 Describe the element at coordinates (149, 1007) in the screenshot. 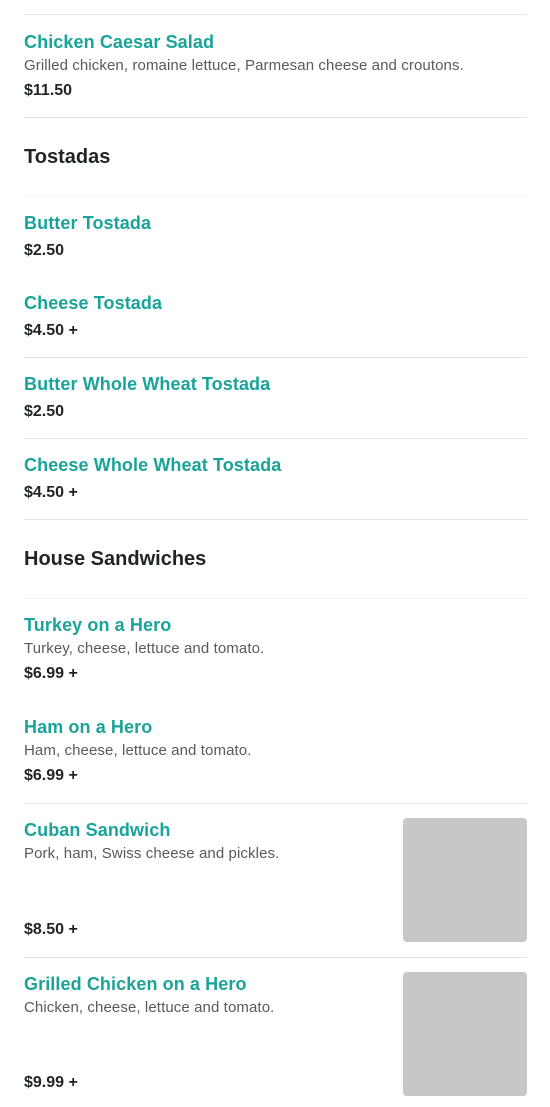

I see `item-description: Chicken, cheese, lettuce and tomato.` at that location.